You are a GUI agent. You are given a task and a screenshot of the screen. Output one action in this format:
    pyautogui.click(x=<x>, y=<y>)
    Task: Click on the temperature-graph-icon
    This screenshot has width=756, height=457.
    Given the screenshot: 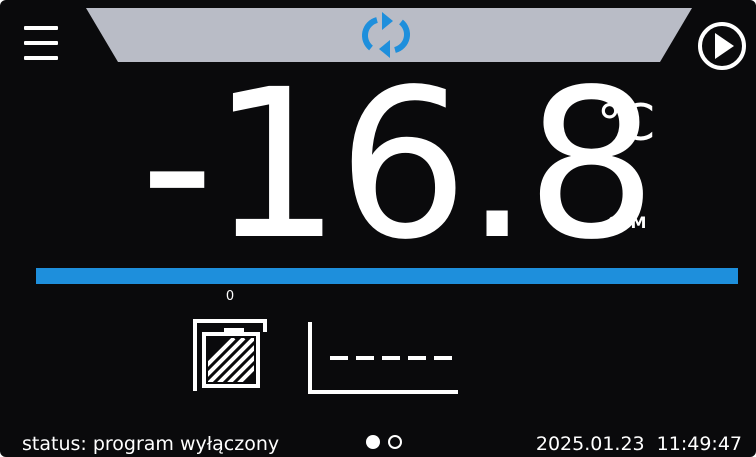 What is the action you would take?
    pyautogui.click(x=382, y=358)
    